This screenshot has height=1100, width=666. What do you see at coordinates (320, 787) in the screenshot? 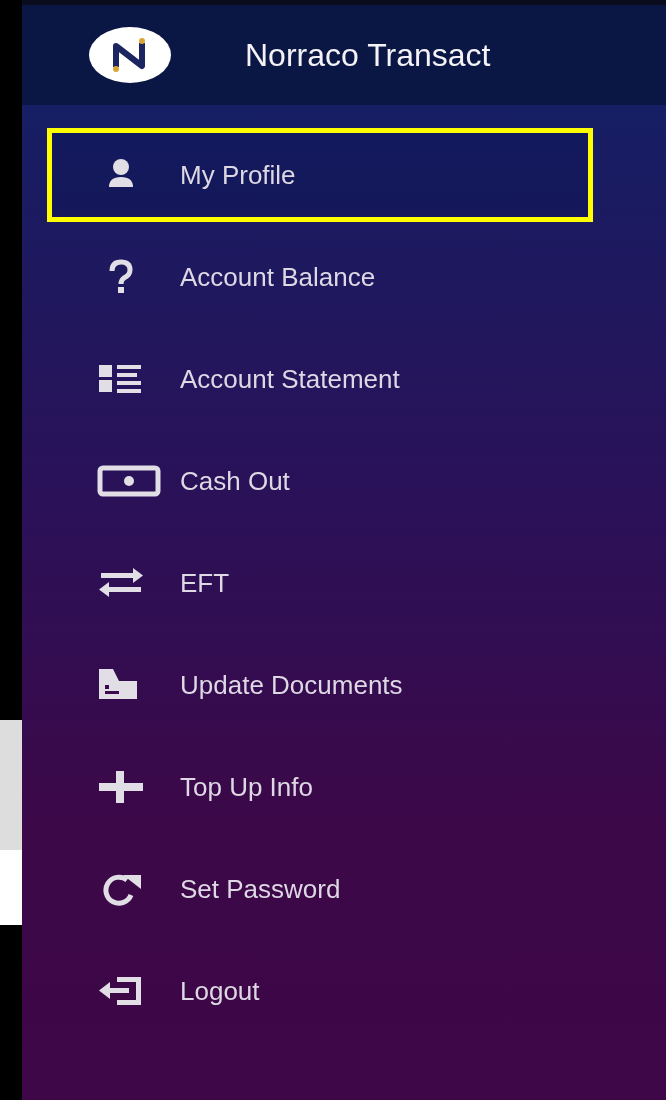
I see `menu-item: Top Up Info` at bounding box center [320, 787].